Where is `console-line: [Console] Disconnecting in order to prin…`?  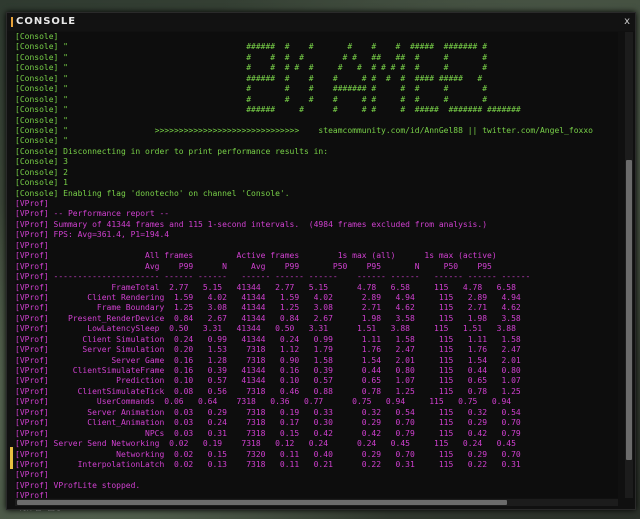
console-line: [Console] Disconnecting in order to prin… is located at coordinates (172, 151).